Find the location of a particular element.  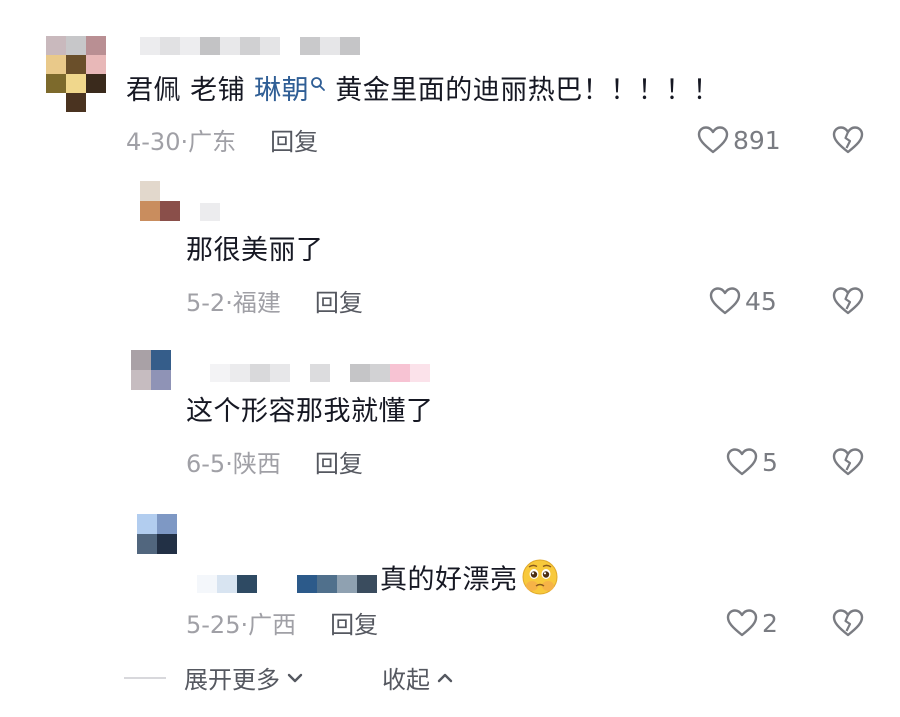

like-count: 5 is located at coordinates (770, 462).